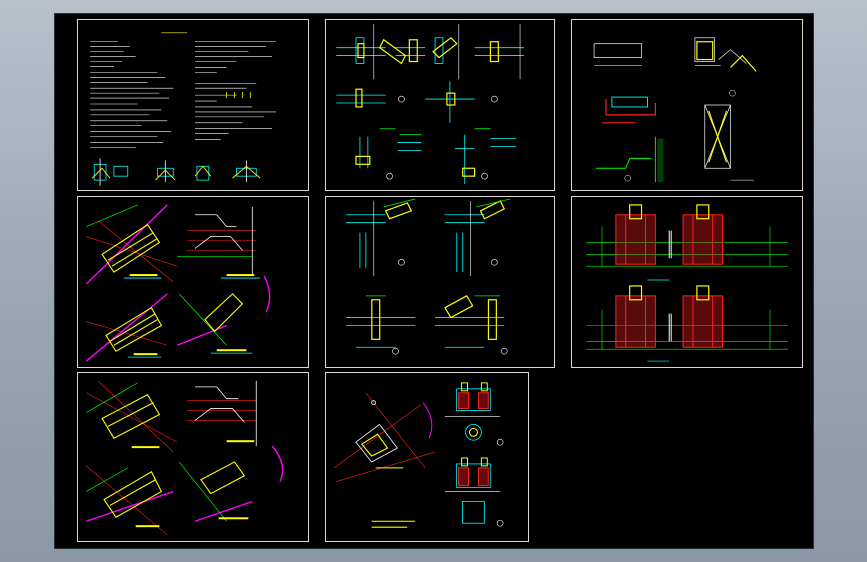 This screenshot has height=562, width=867. I want to click on stair-plan-2-drawing, so click(185, 458).